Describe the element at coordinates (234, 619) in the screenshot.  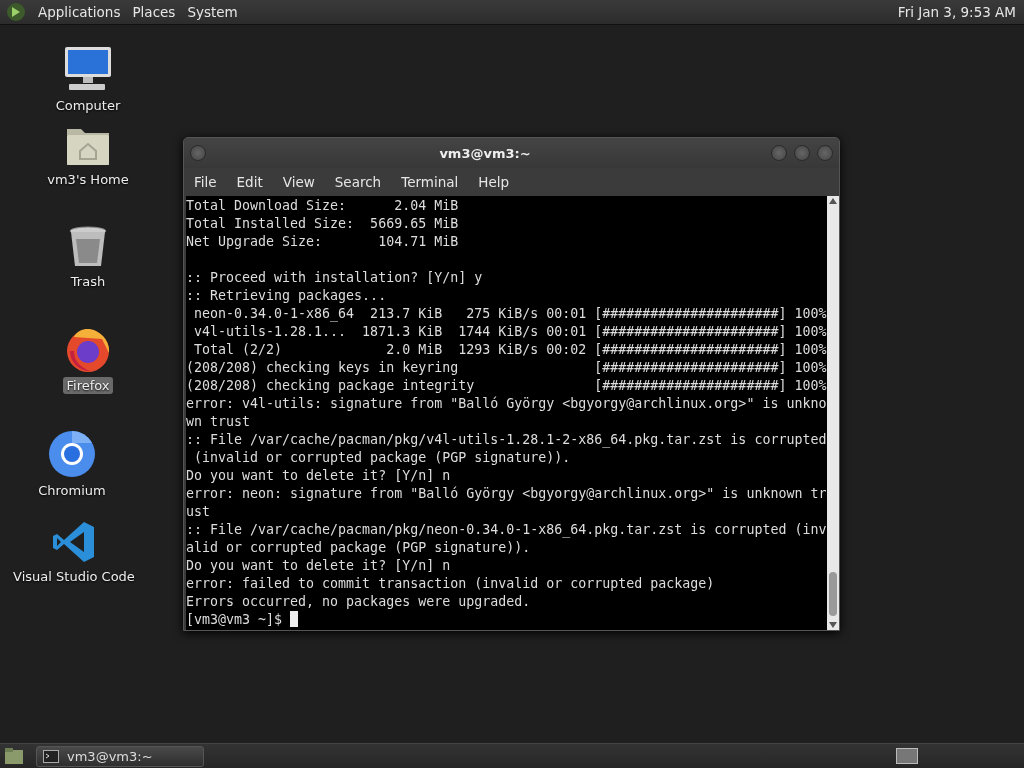
I see `shell-prompt: [vm3@vm3 ~]$` at that location.